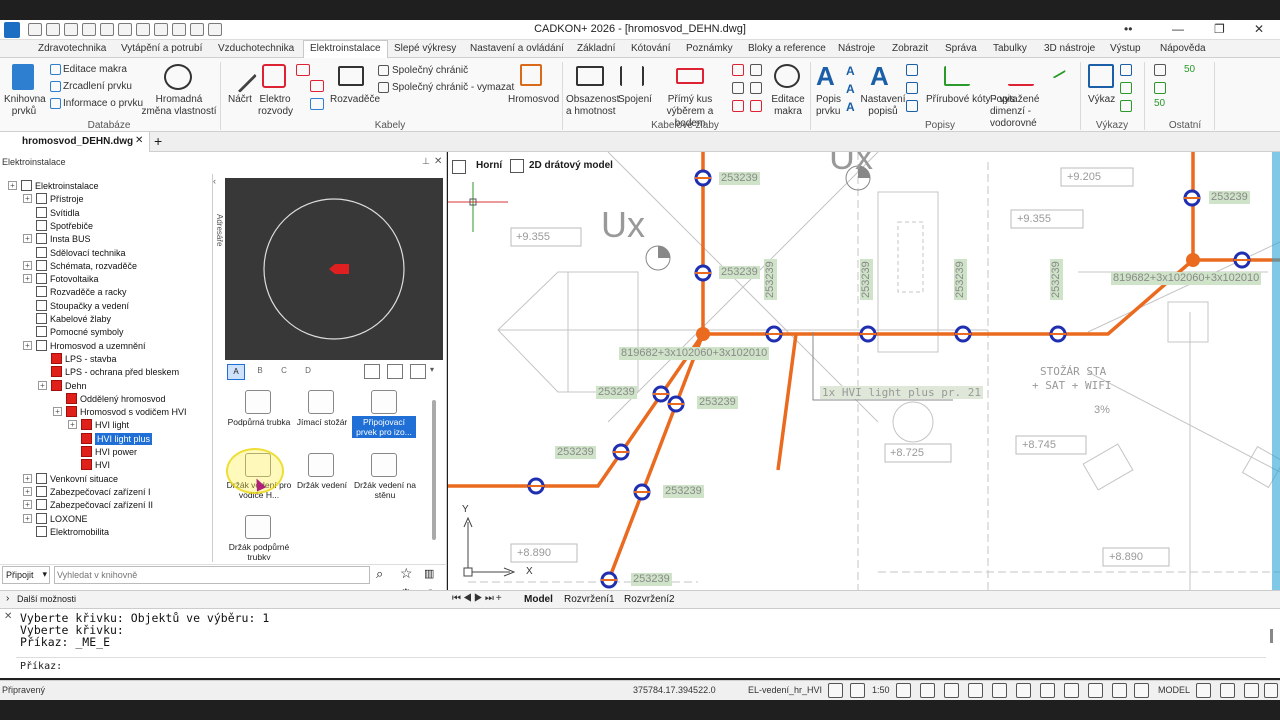 This screenshot has width=1280, height=720. Describe the element at coordinates (161, 48) in the screenshot. I see `tab-vytapeni: Vytápění a potrubí` at that location.